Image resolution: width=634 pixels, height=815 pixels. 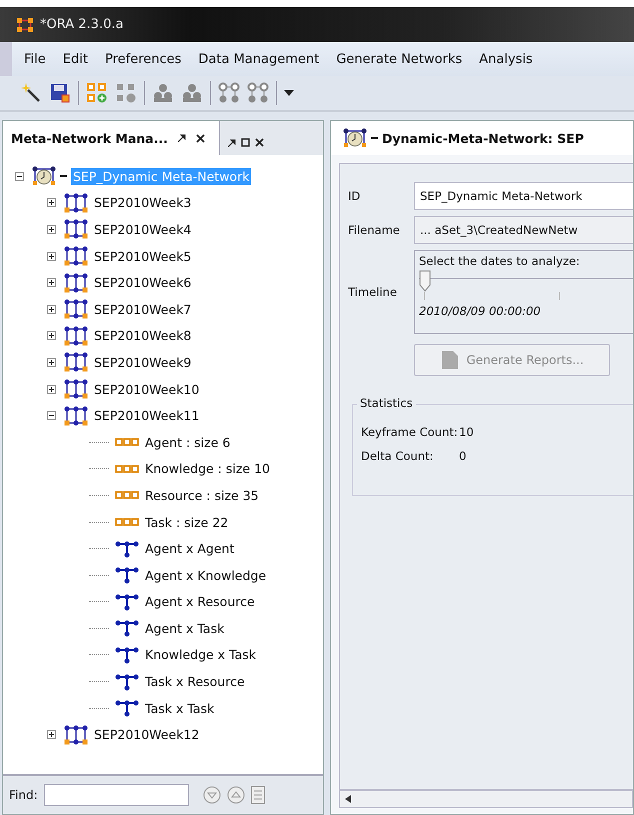 I want to click on menu-item: Generate Networks, so click(x=399, y=59).